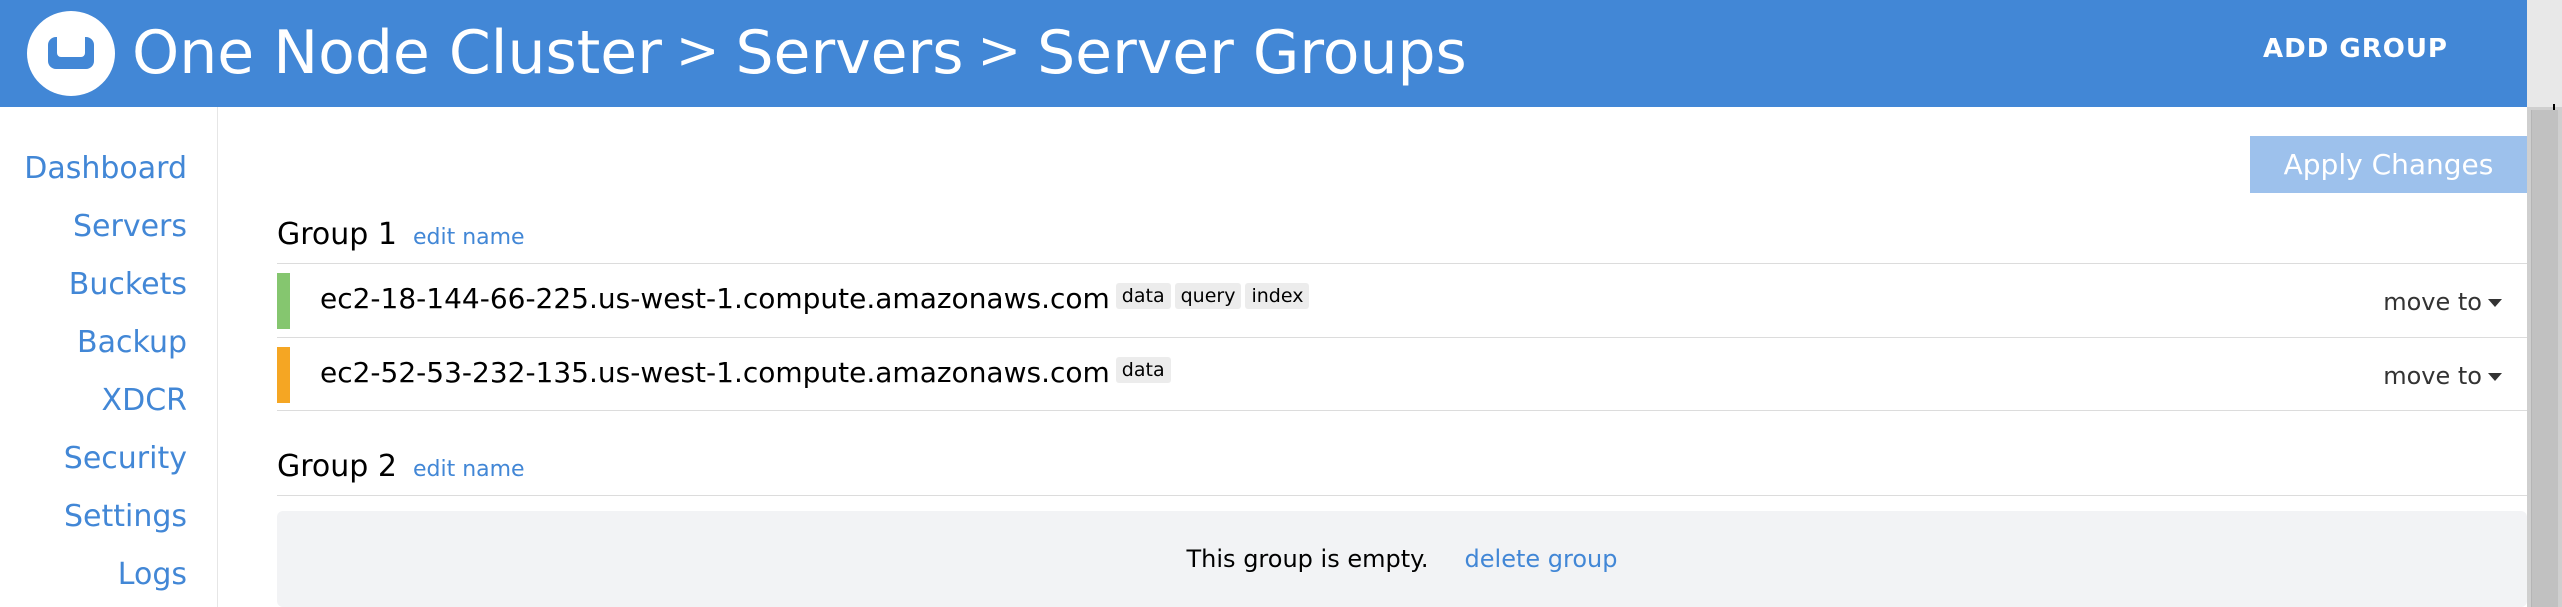 The width and height of the screenshot is (2562, 607). I want to click on page-title: Server Groups, so click(1252, 53).